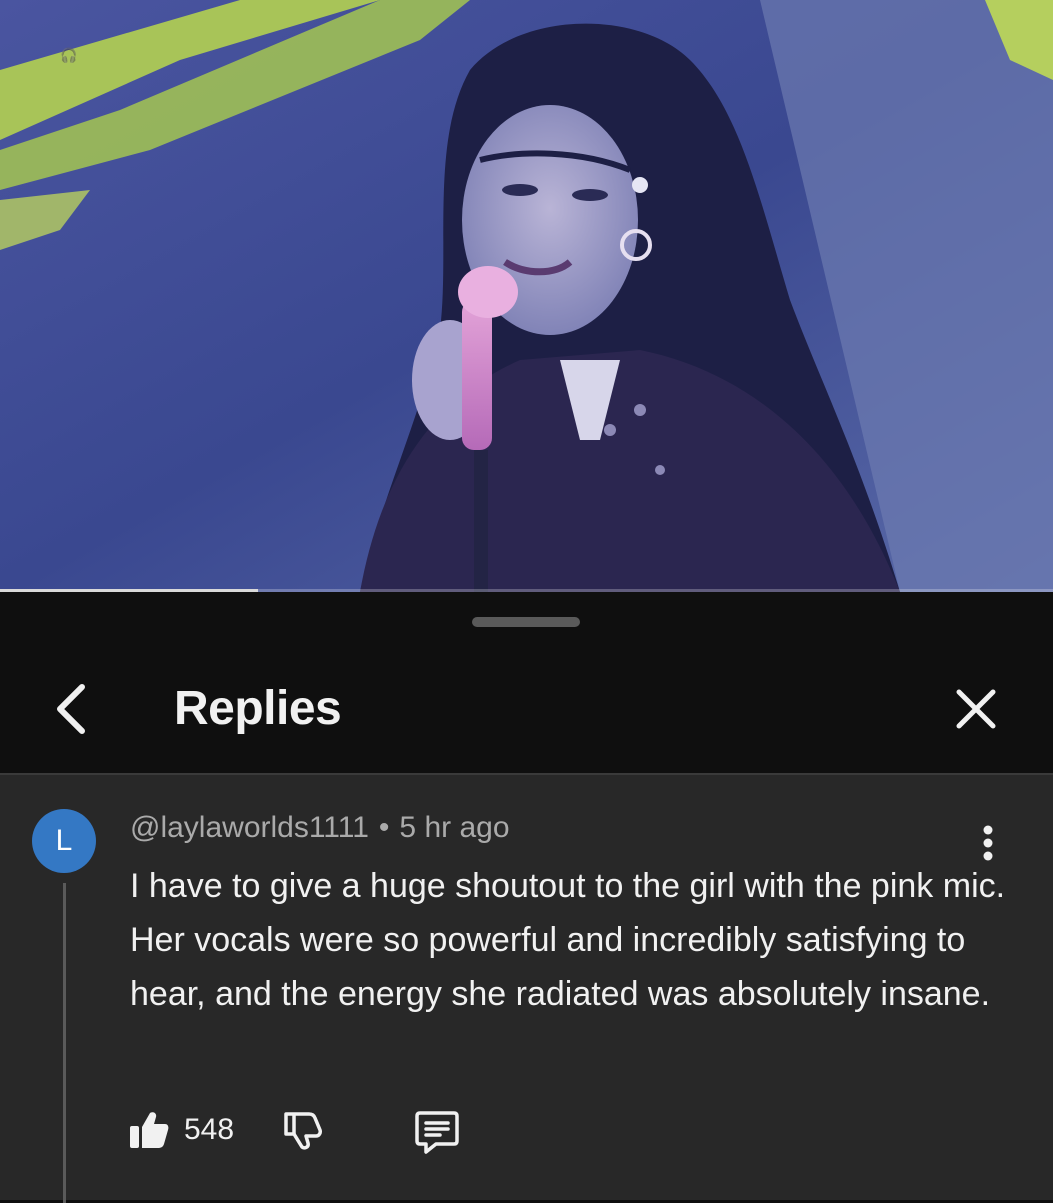 The image size is (1053, 1203). What do you see at coordinates (249, 827) in the screenshot?
I see `comment-author: @laylaworlds1111` at bounding box center [249, 827].